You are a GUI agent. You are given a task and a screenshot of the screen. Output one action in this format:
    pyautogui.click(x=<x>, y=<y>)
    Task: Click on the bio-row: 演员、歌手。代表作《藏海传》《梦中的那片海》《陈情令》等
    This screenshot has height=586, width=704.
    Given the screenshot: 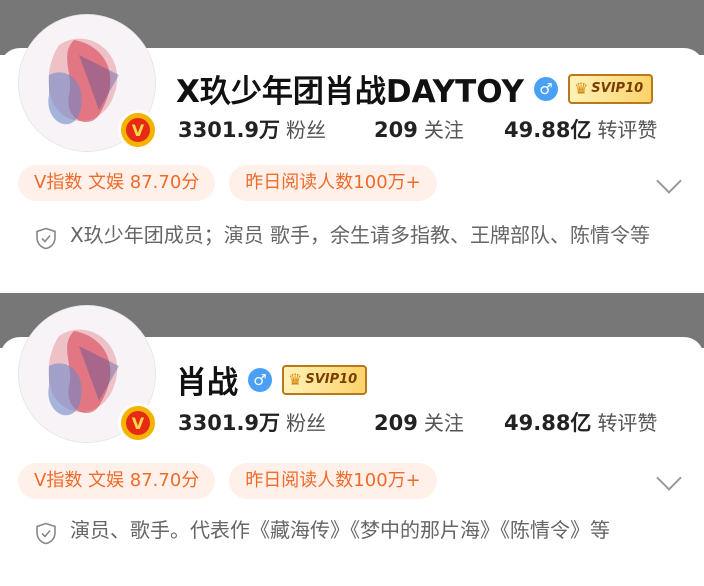 What is the action you would take?
    pyautogui.click(x=344, y=530)
    